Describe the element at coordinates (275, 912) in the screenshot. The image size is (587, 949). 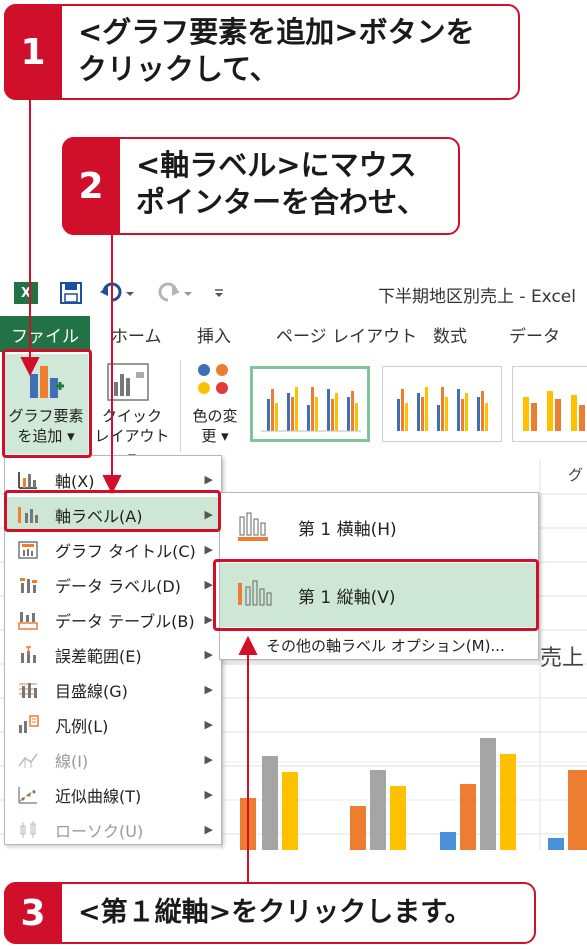
I see `callout-3-text: <第１縦軸>をクリックします。` at that location.